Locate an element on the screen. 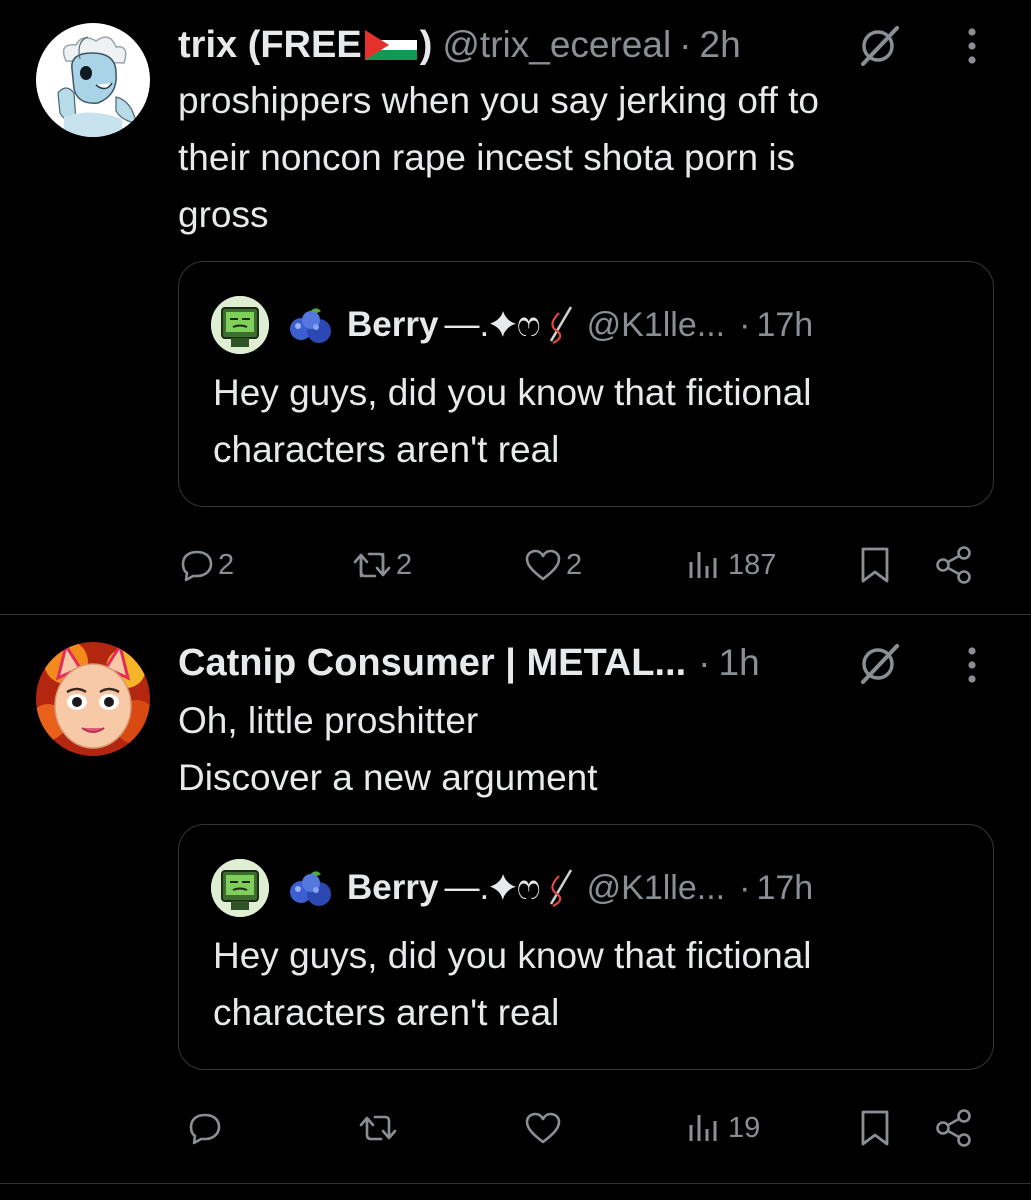  reply-count: 2 is located at coordinates (226, 564).